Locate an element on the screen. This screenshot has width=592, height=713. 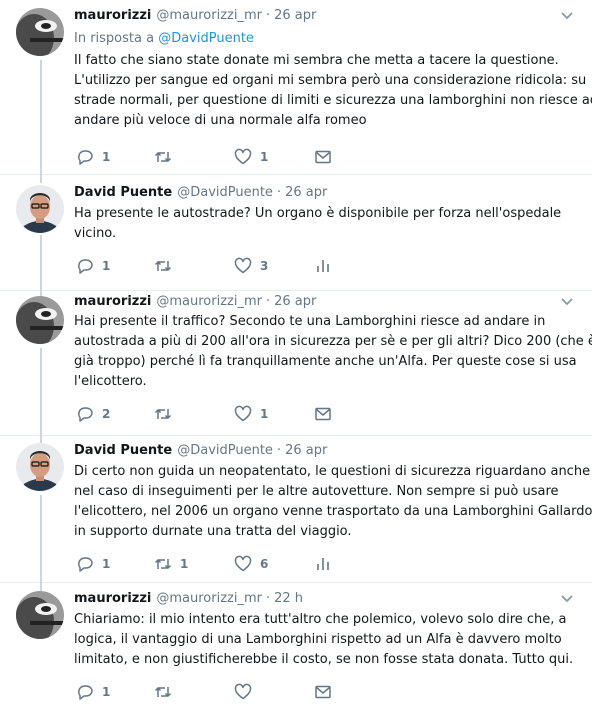
reply-count: 2 is located at coordinates (106, 414).